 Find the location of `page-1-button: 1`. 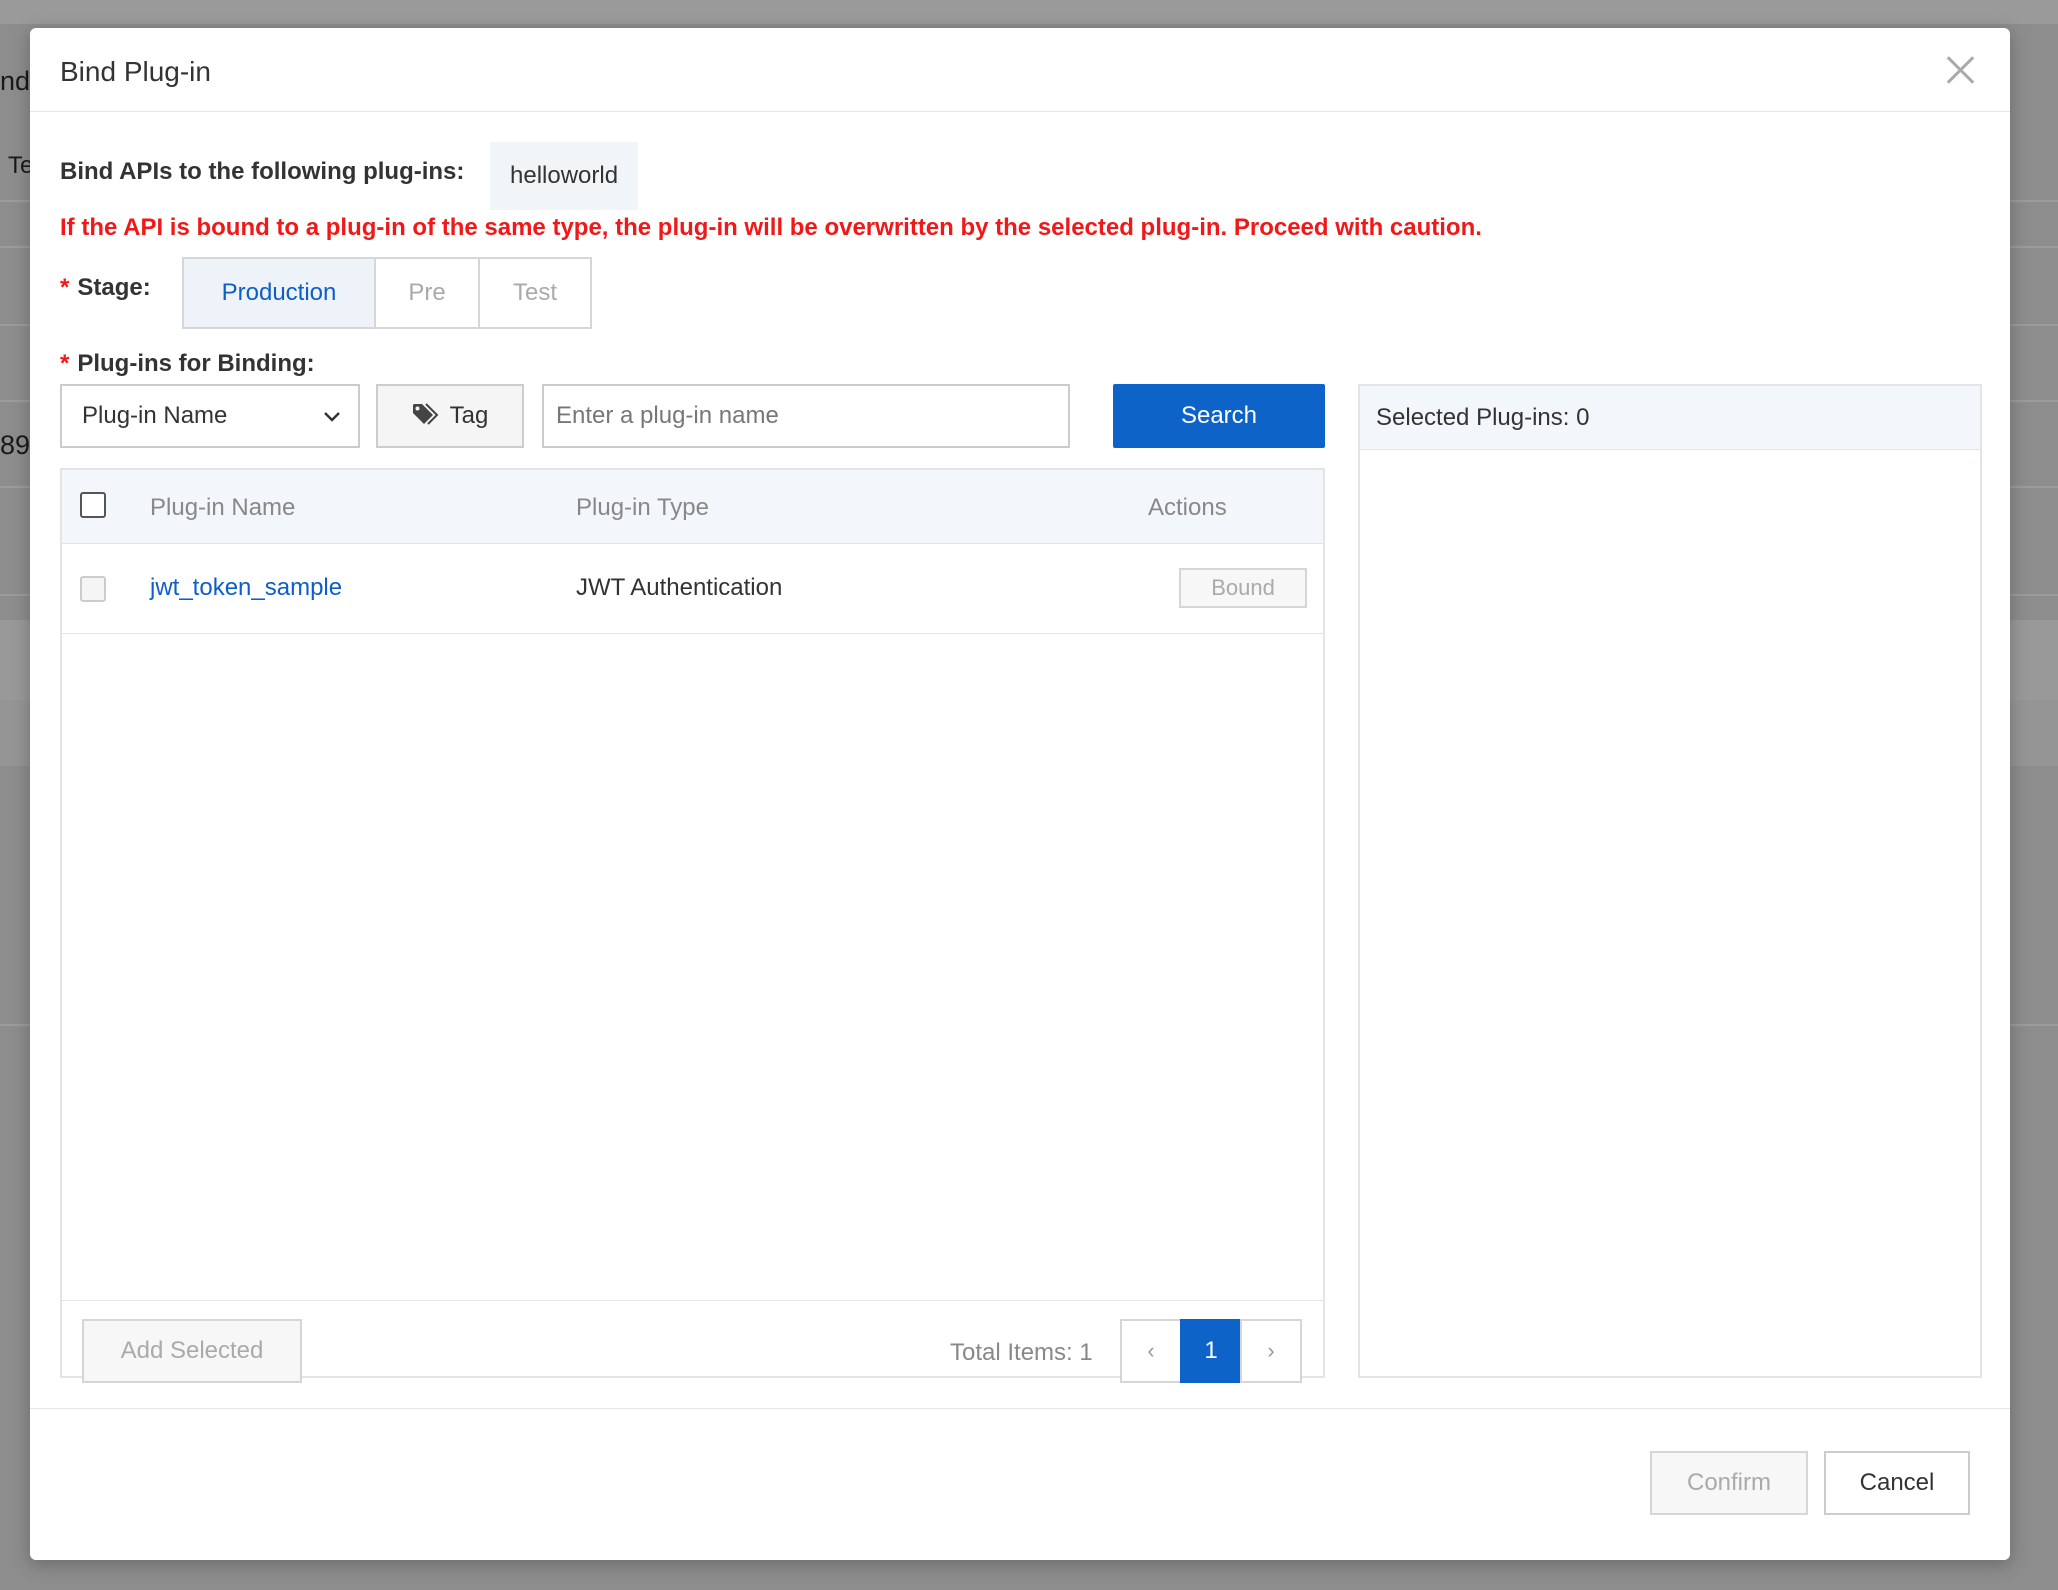

page-1-button: 1 is located at coordinates (1211, 1351).